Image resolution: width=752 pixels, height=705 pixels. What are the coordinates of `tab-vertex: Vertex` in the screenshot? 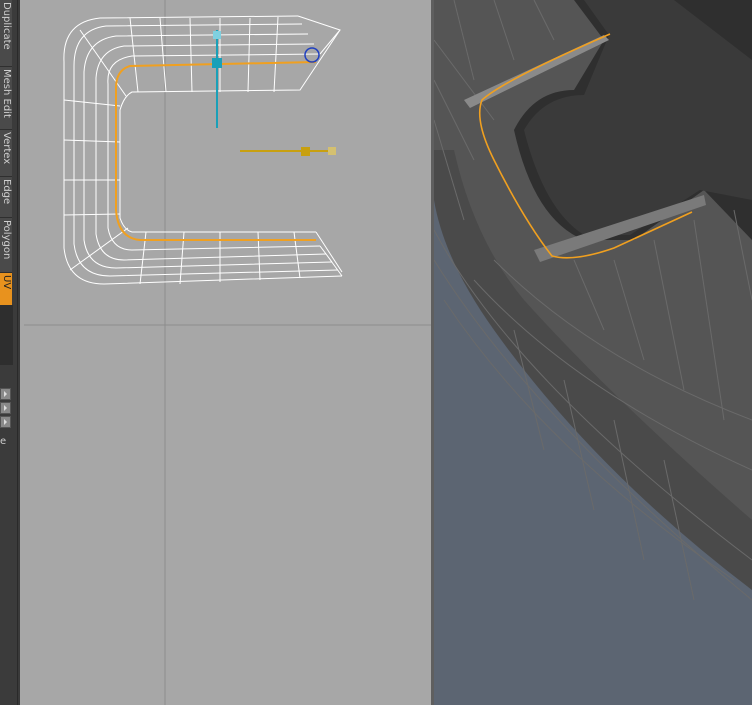 It's located at (6, 153).